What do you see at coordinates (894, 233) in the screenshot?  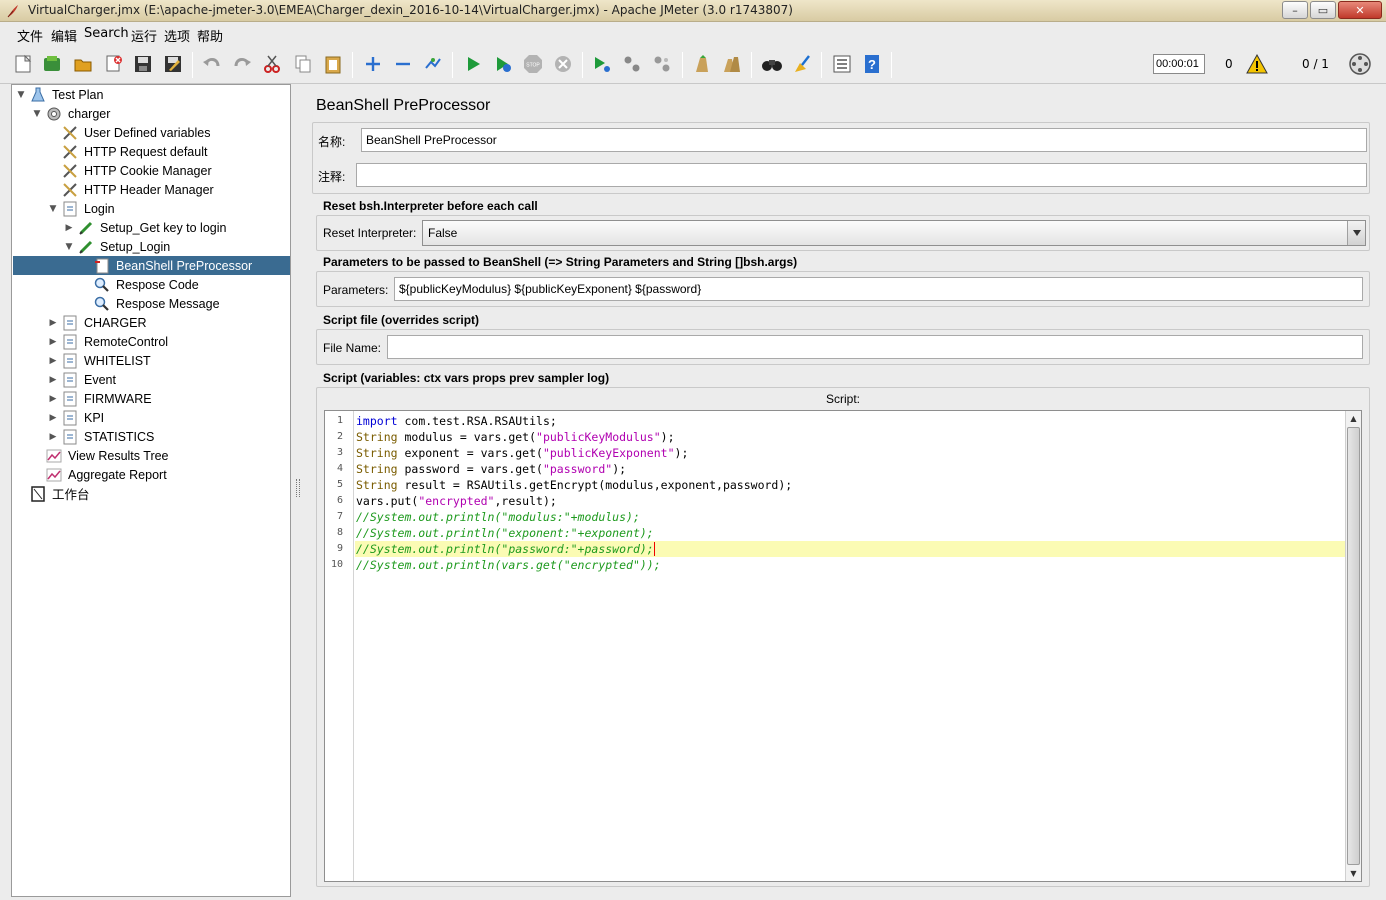 I see `reset-interpreter-select: False` at bounding box center [894, 233].